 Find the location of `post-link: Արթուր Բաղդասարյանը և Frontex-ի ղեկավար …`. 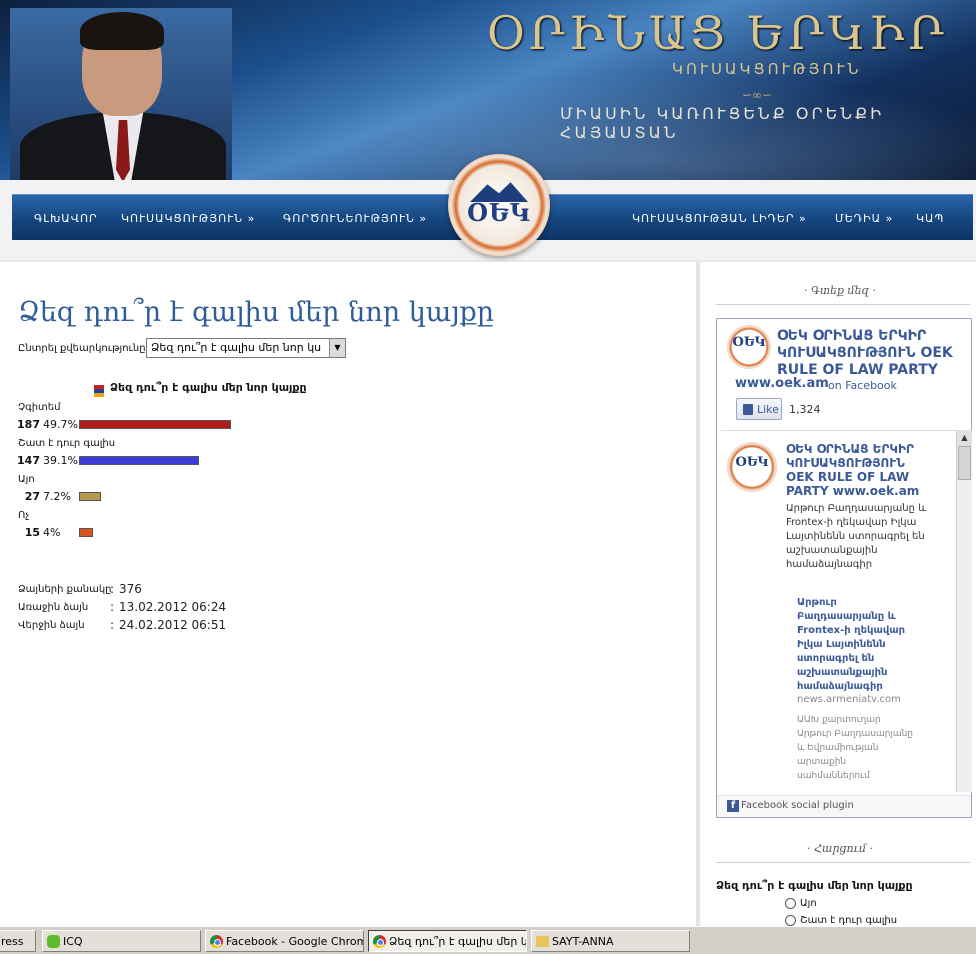

post-link: Արթուր Բաղդասարյանը և Frontex-ի ղեկավար … is located at coordinates (862, 645).